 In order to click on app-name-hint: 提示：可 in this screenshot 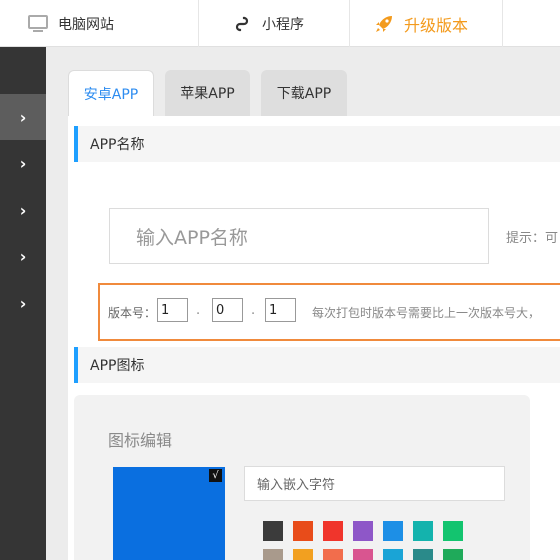, I will do `click(532, 238)`.